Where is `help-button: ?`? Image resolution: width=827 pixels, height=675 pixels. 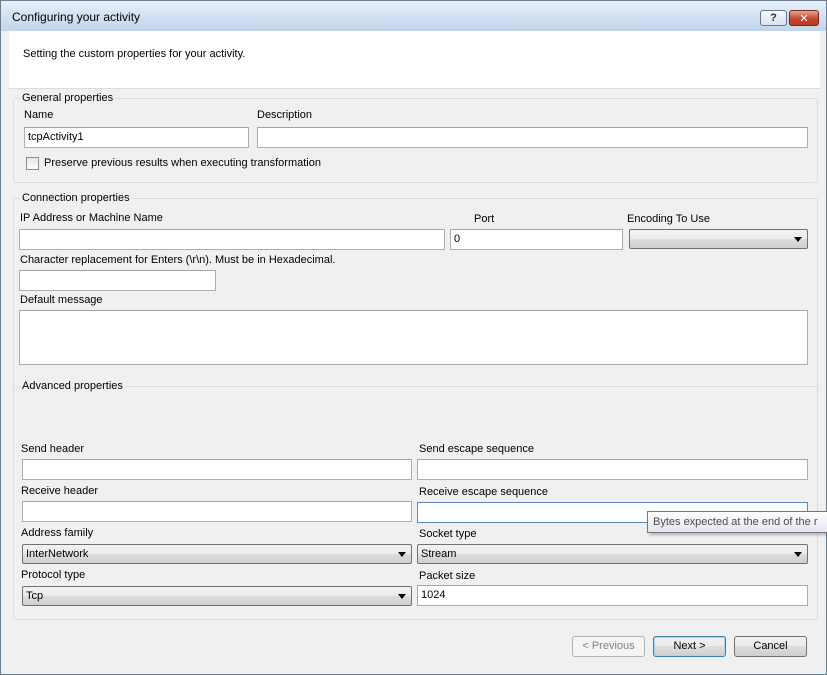 help-button: ? is located at coordinates (773, 18).